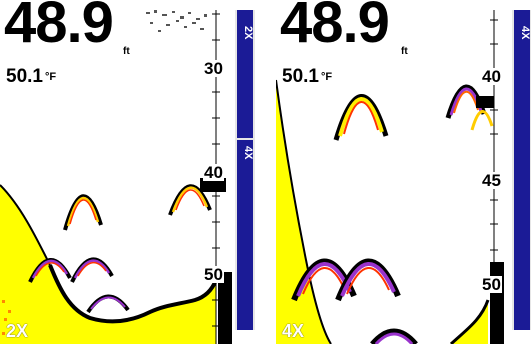 The width and height of the screenshot is (531, 344). I want to click on zoom-bar-label: 2X, so click(248, 33).